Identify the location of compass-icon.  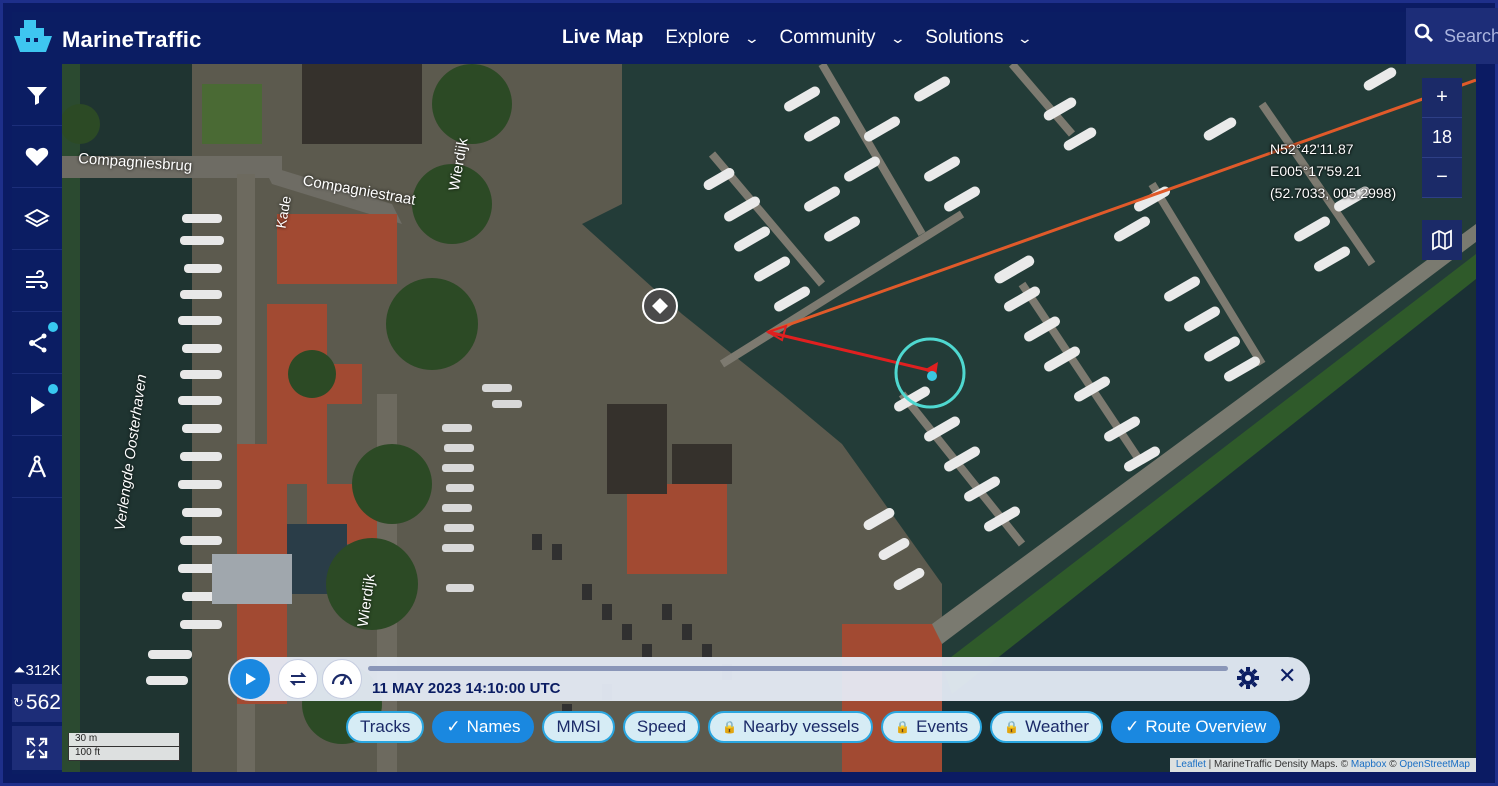
(37, 466).